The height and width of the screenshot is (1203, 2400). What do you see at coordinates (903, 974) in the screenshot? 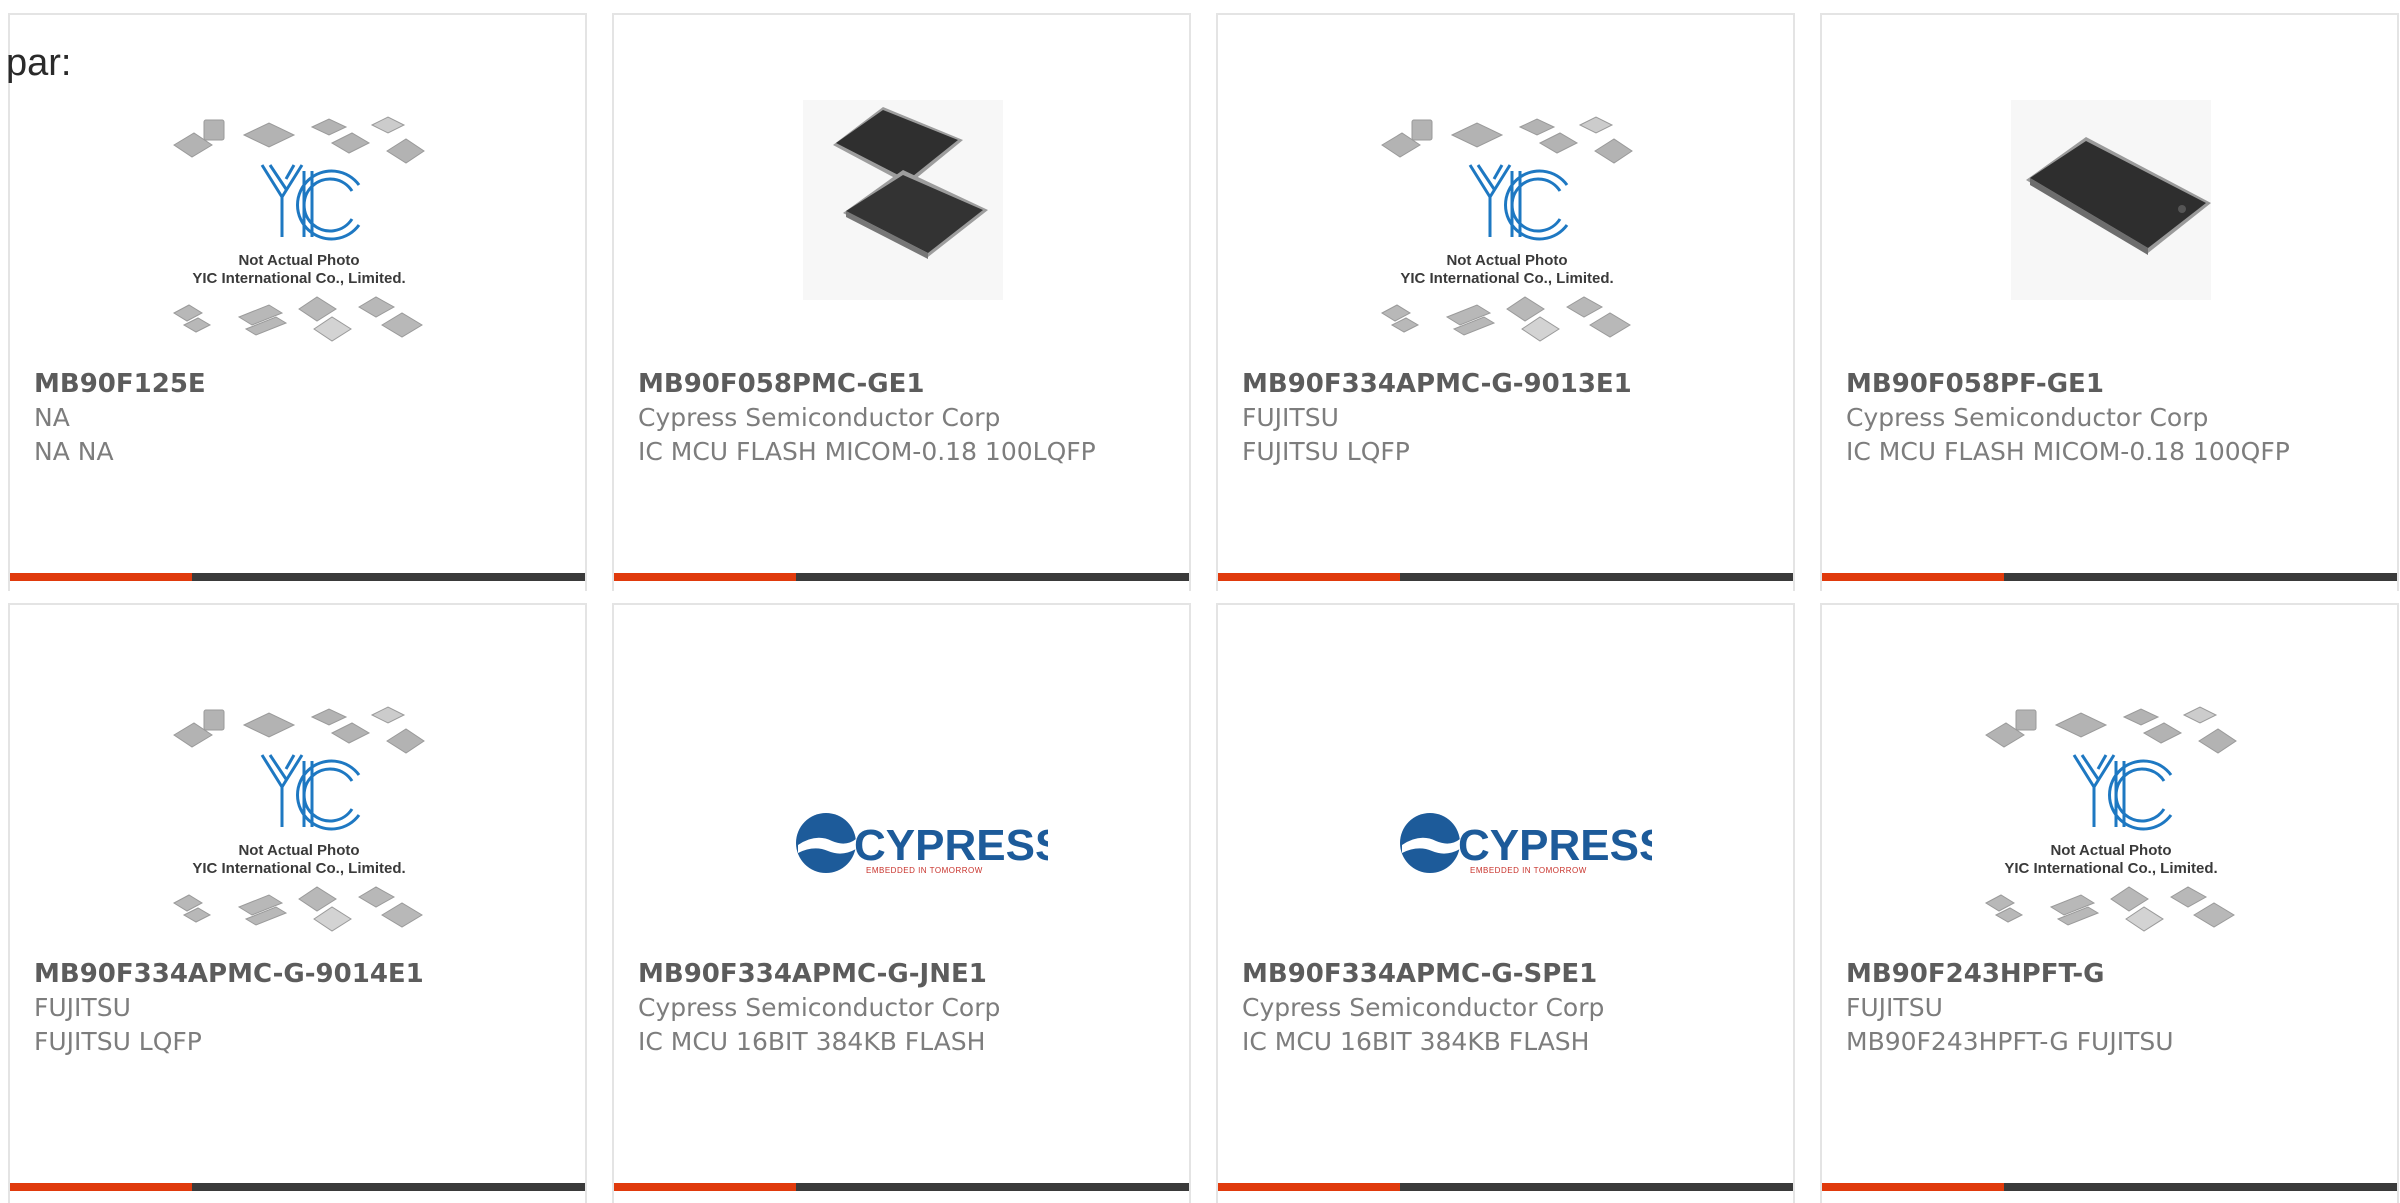
I see `part-number: MB90F334APMC-G-JNE1` at bounding box center [903, 974].